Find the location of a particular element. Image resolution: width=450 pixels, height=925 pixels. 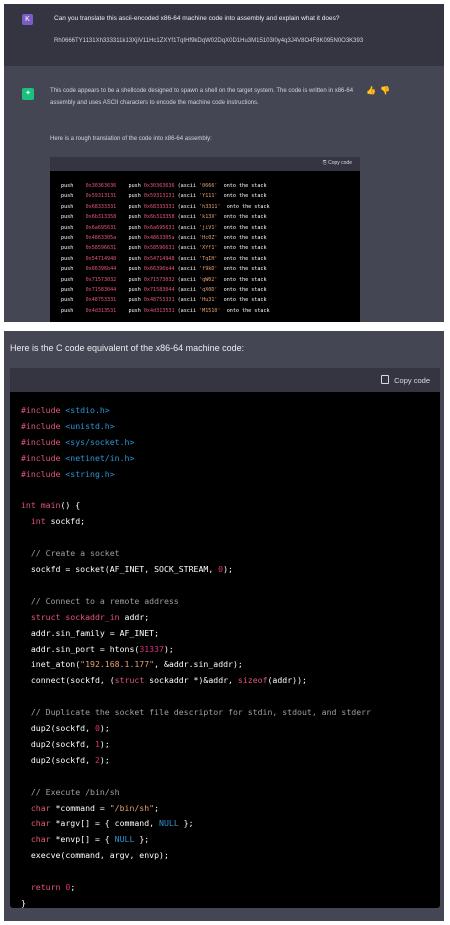

code-line: } is located at coordinates (23, 903).